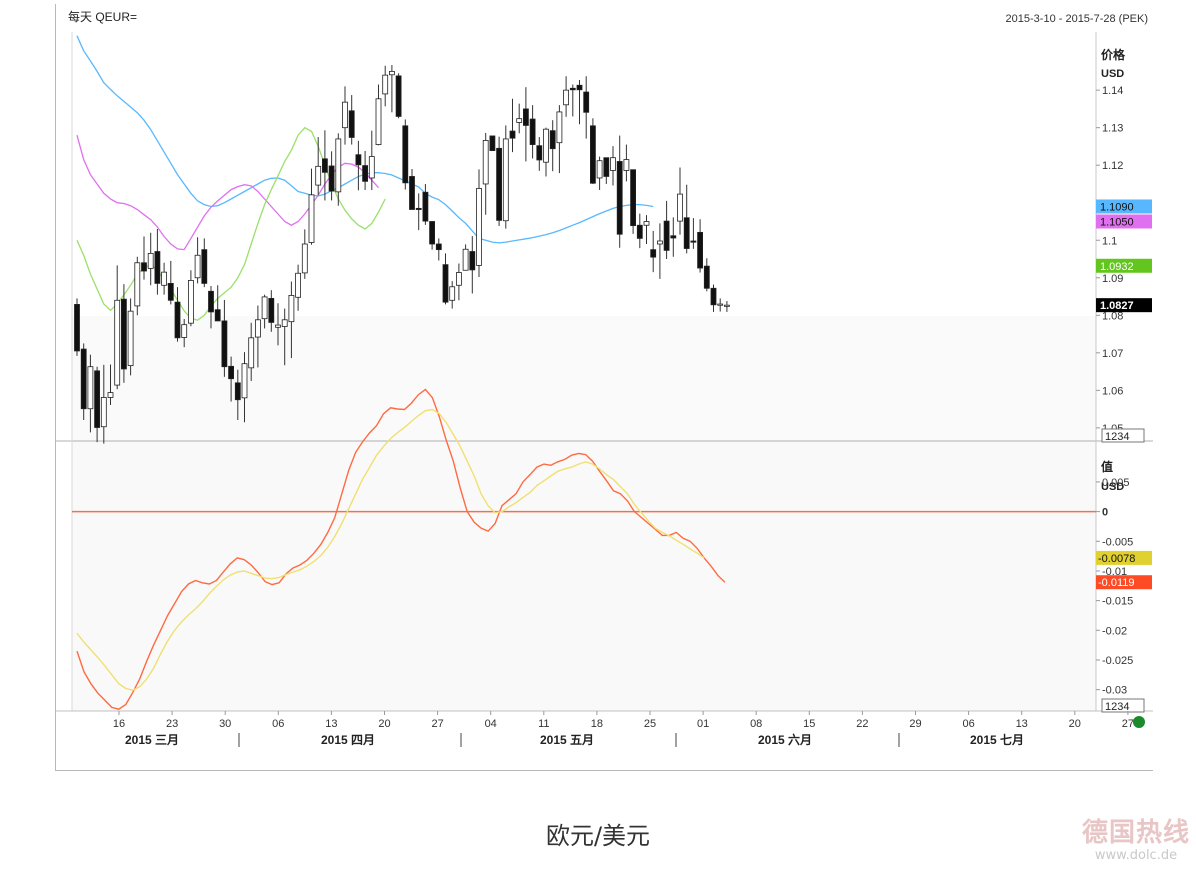 The width and height of the screenshot is (1196, 872). Describe the element at coordinates (1117, 207) in the screenshot. I see `price-tag-label: 1.1090` at that location.